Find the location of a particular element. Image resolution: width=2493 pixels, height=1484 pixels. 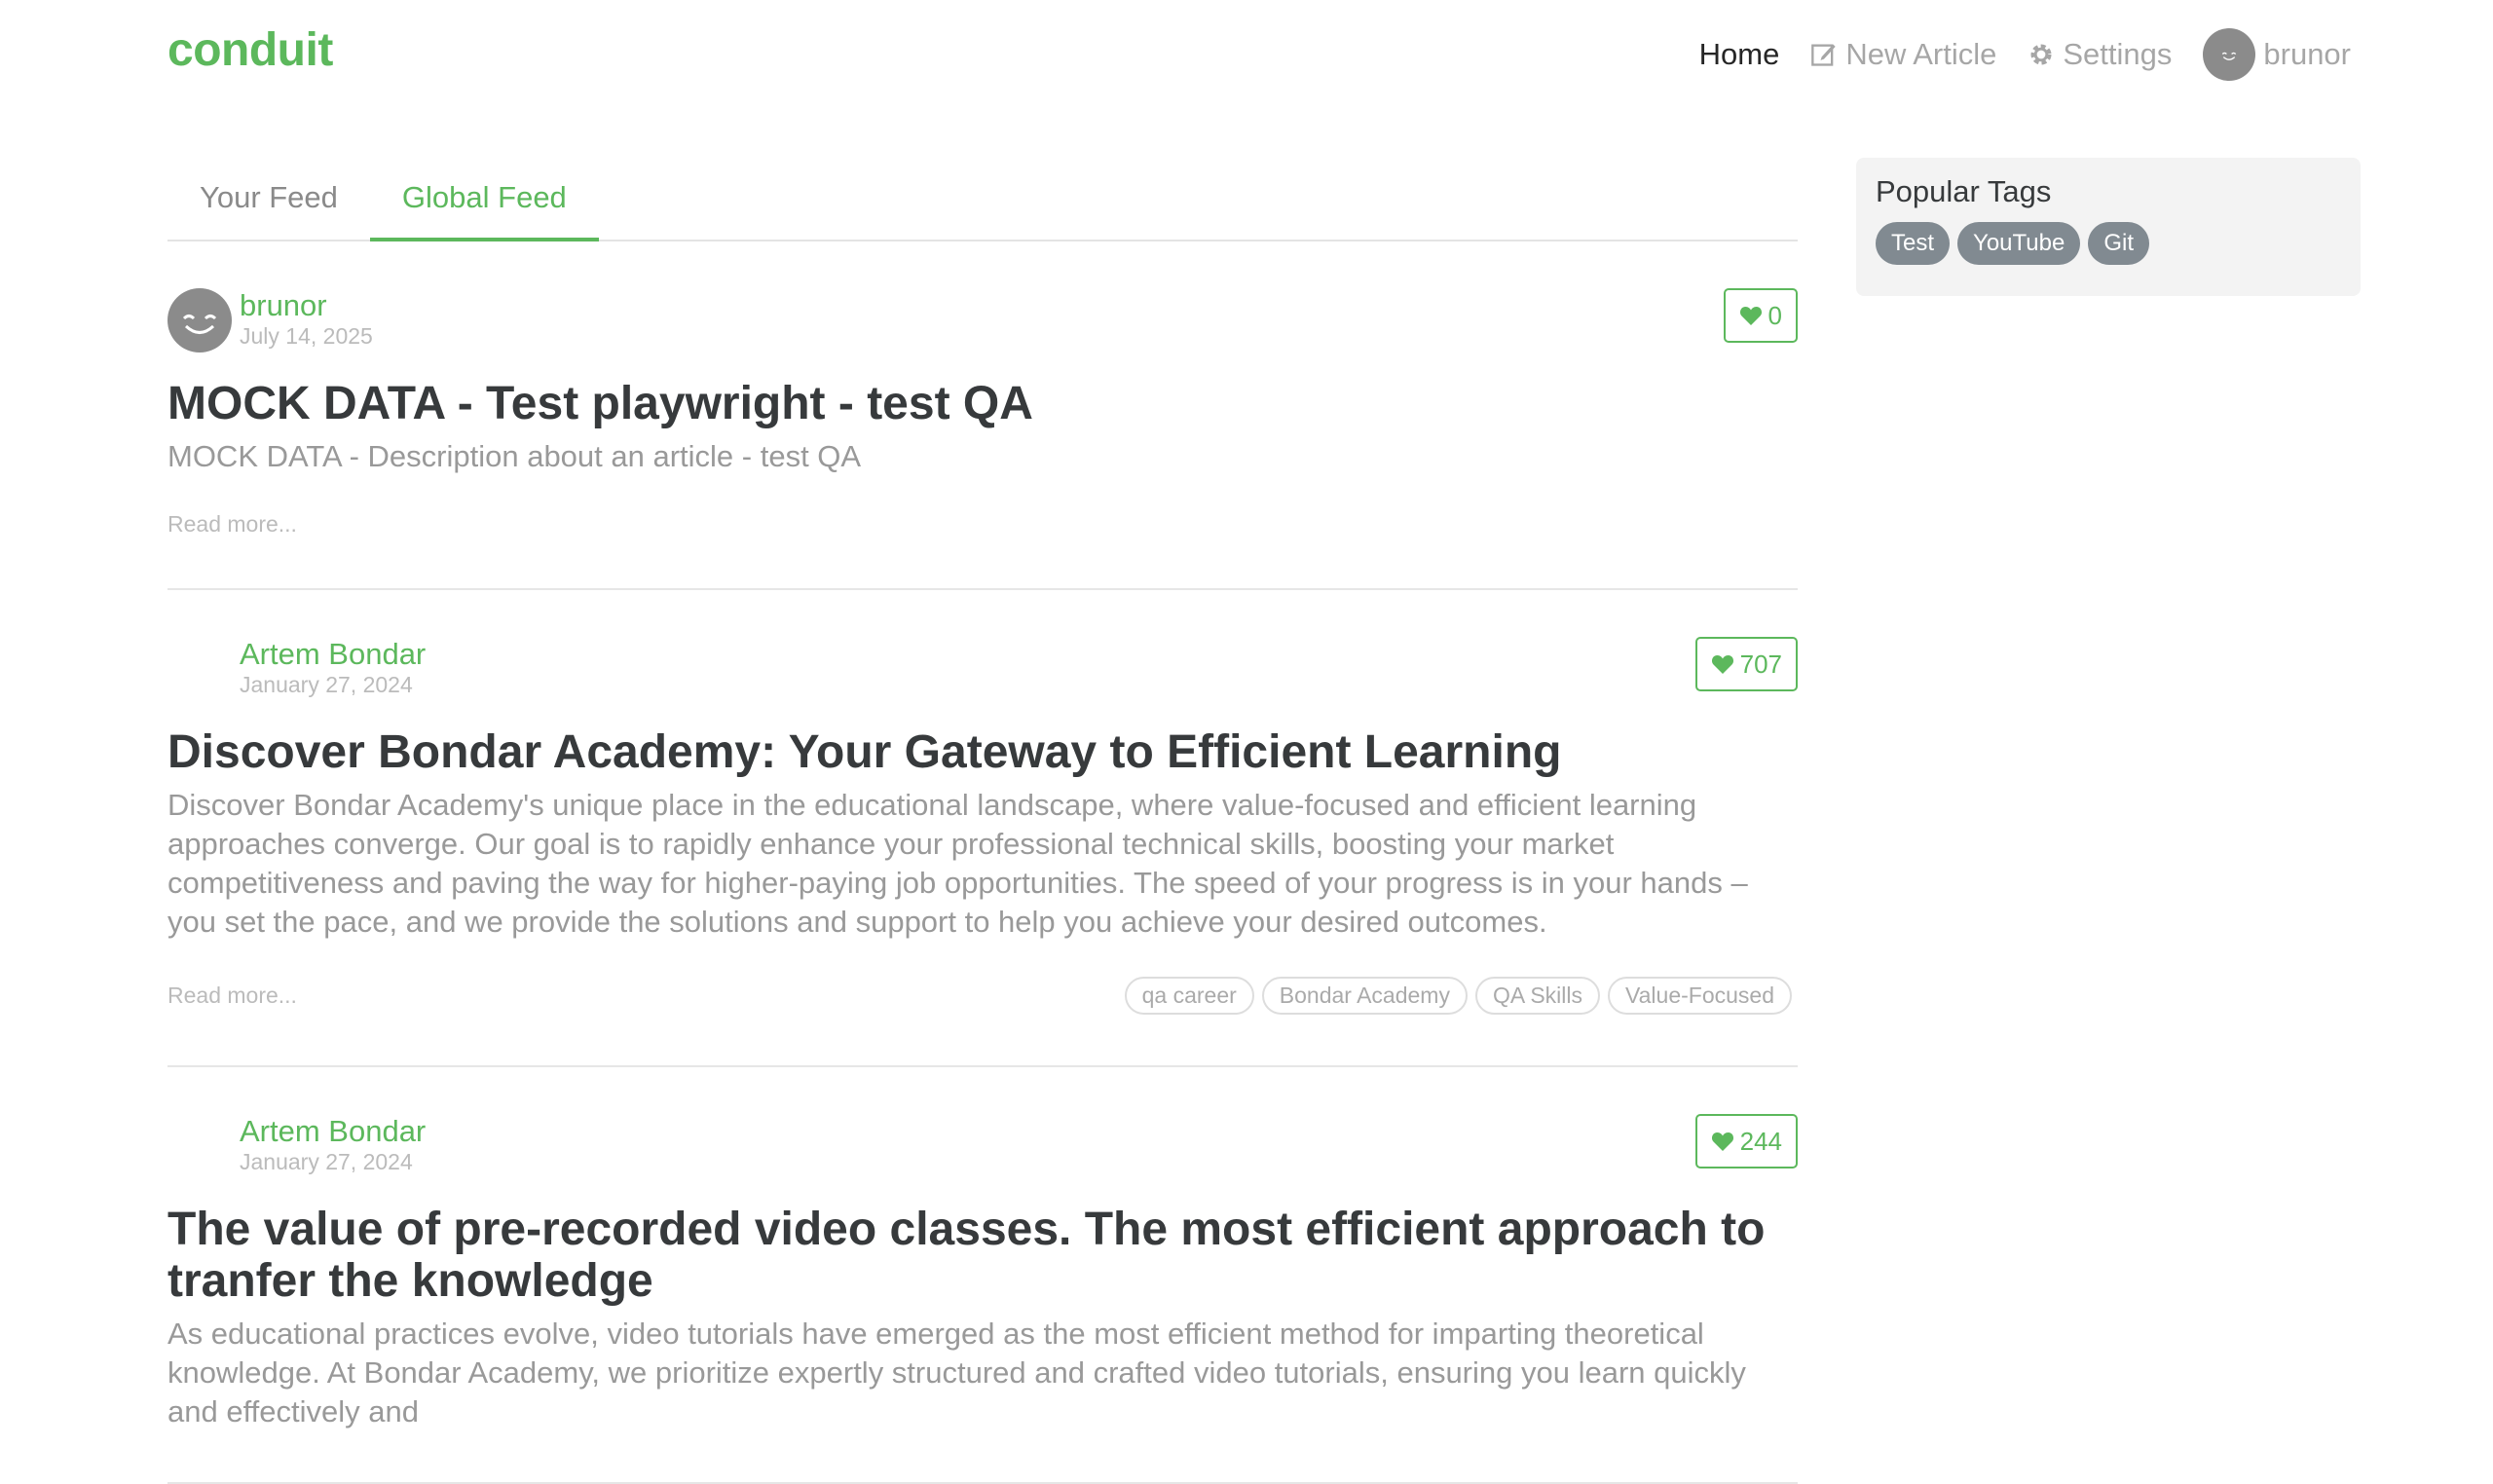

popular-tag: Git is located at coordinates (2119, 243).